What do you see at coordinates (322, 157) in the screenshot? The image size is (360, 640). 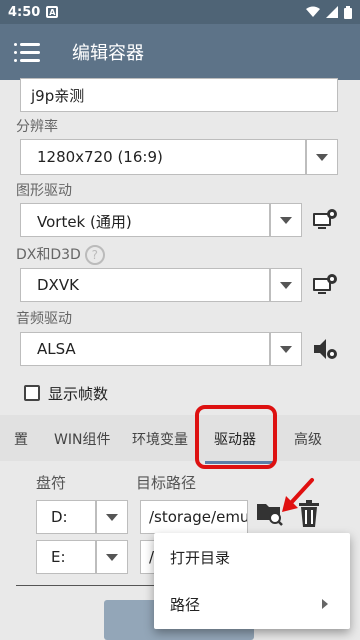 I see `resolution-dropdown-button` at bounding box center [322, 157].